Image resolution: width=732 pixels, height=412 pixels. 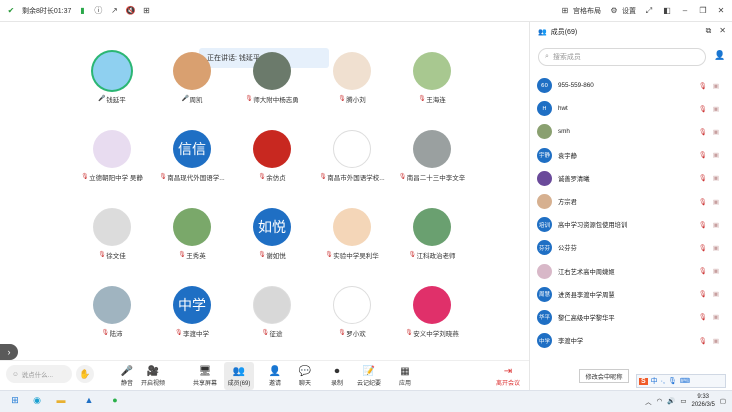 I want to click on info-icon: ⓘ, so click(x=98, y=11).